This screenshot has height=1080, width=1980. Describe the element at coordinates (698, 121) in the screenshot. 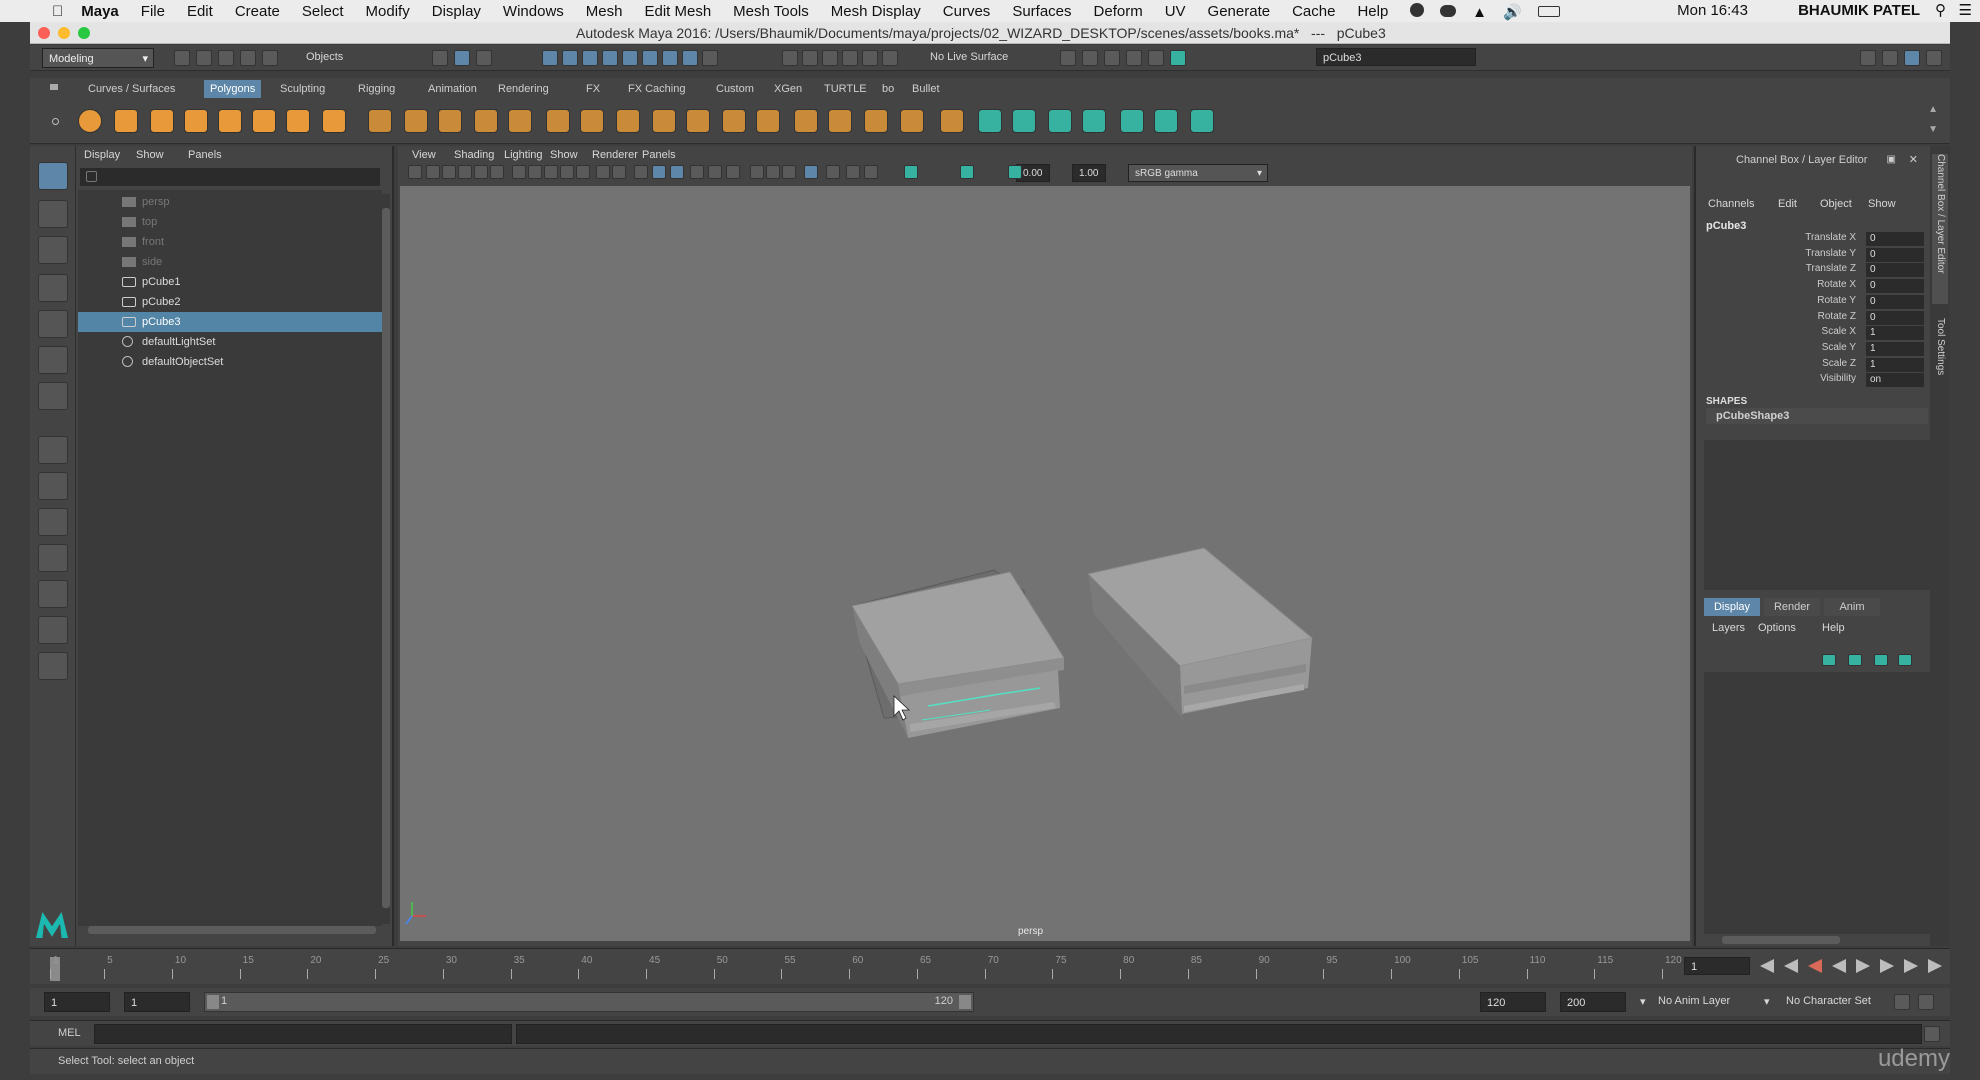

I see `append-polygon-icon` at that location.